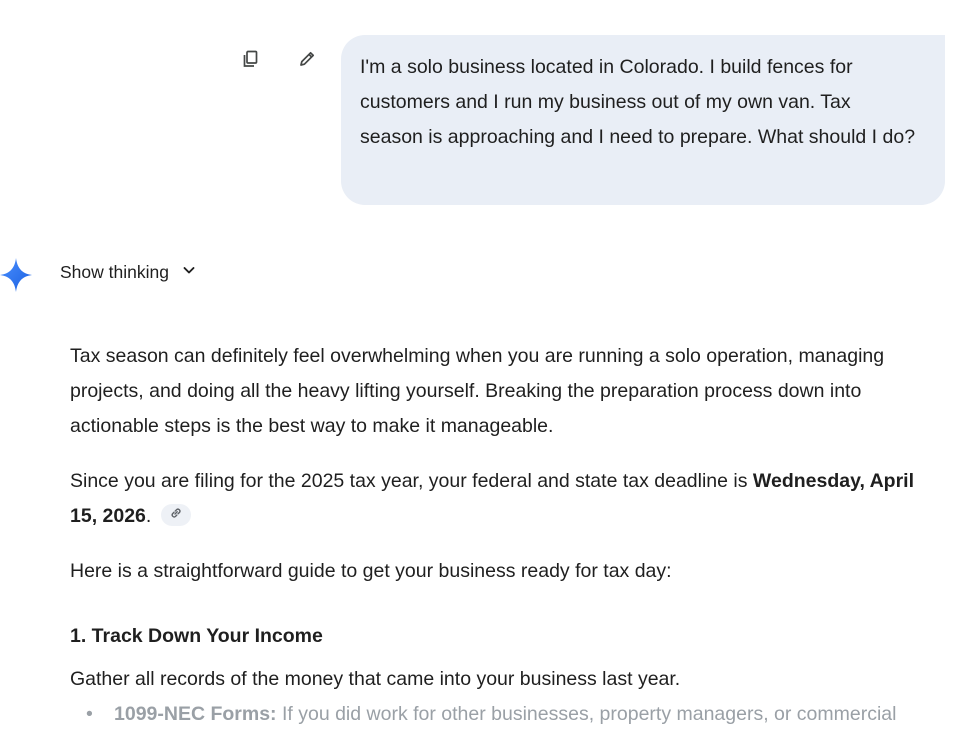 The height and width of the screenshot is (747, 966). I want to click on section-heading-1: 1. Track Down Your Income, so click(196, 636).